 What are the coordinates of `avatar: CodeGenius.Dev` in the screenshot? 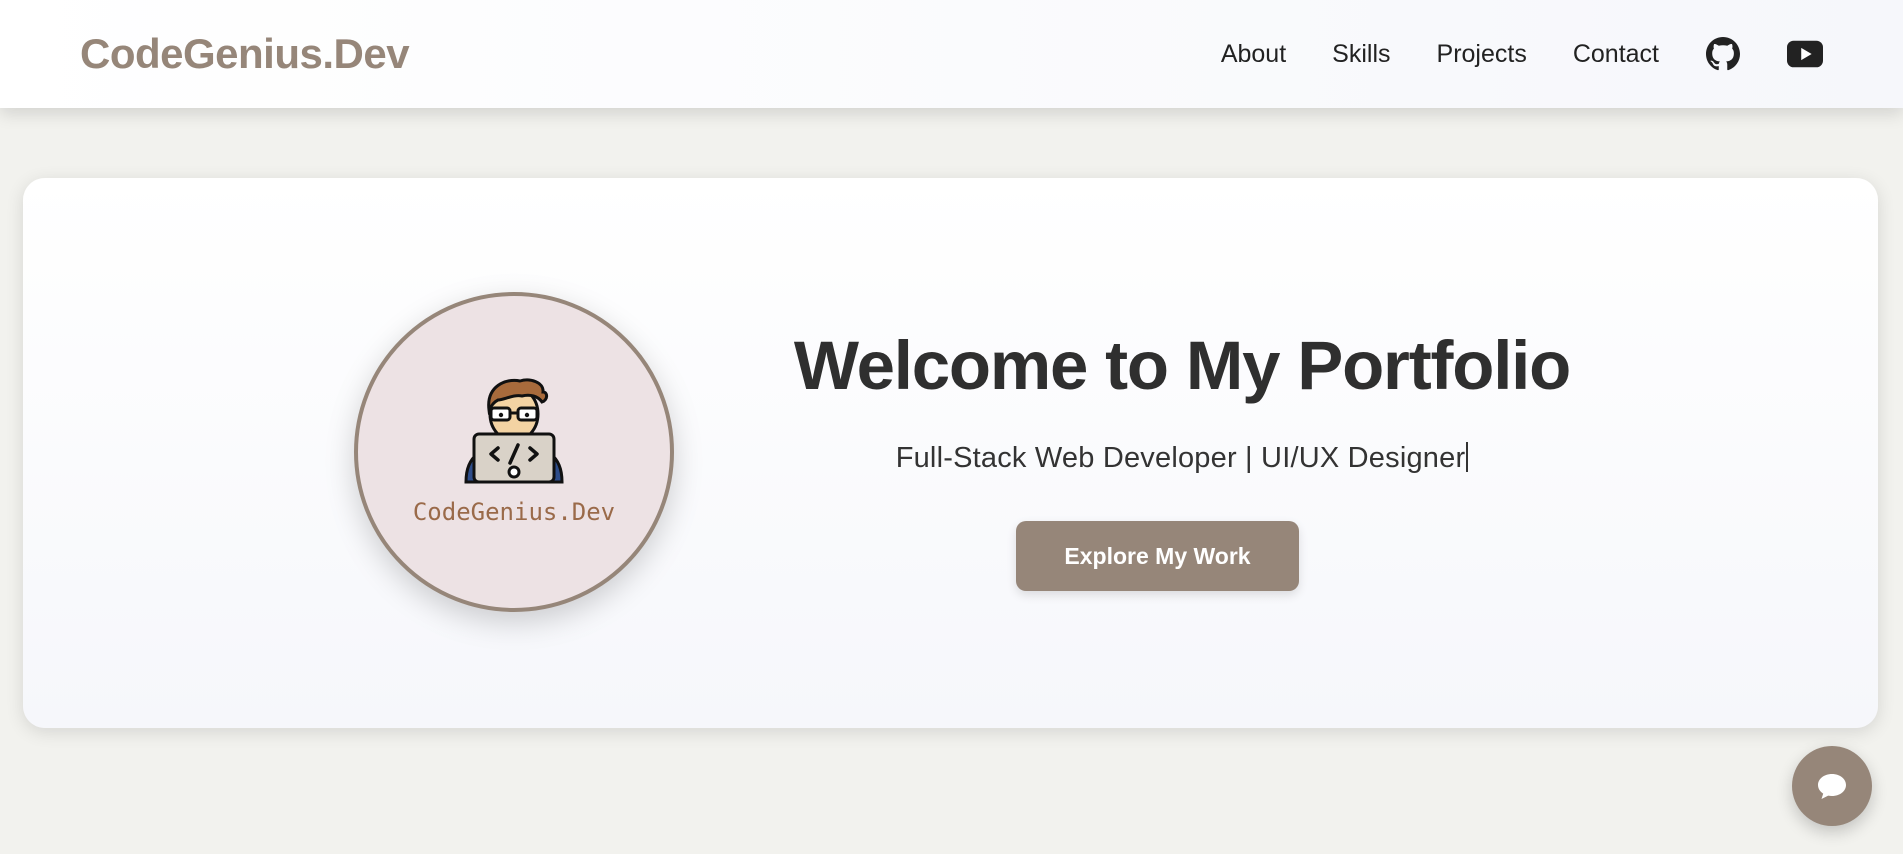 It's located at (514, 452).